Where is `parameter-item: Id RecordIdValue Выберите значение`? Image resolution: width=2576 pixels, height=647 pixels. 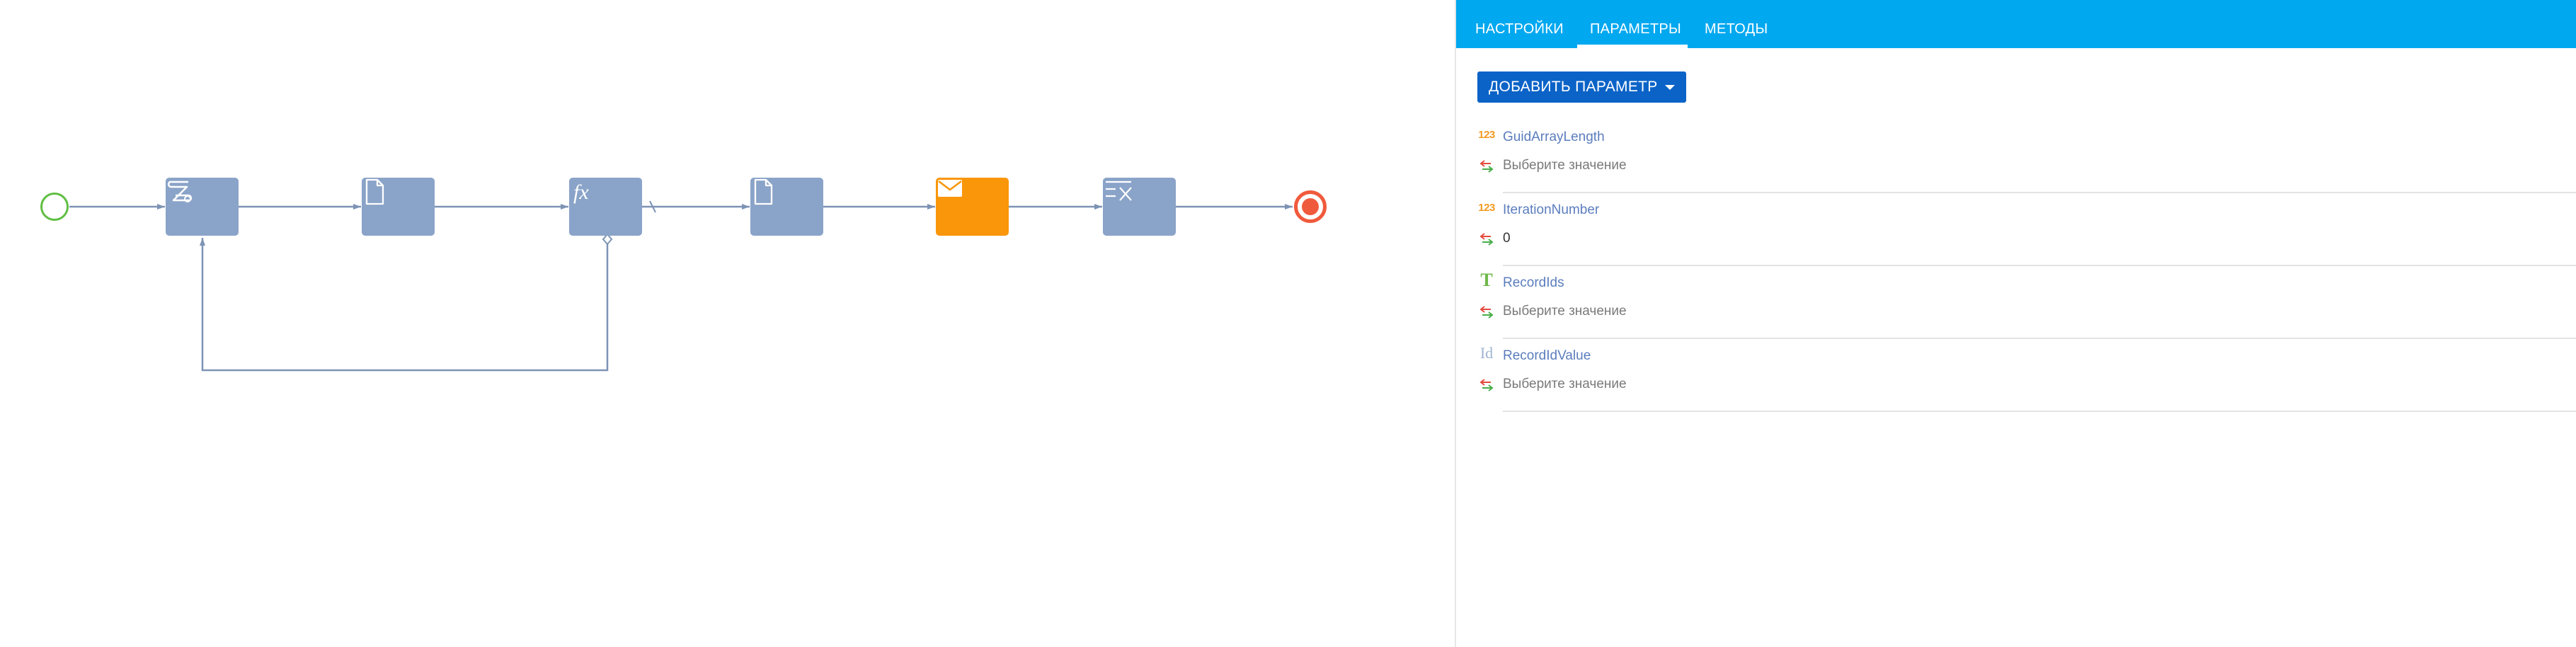
parameter-item: Id RecordIdValue Выберите значение is located at coordinates (2026, 380).